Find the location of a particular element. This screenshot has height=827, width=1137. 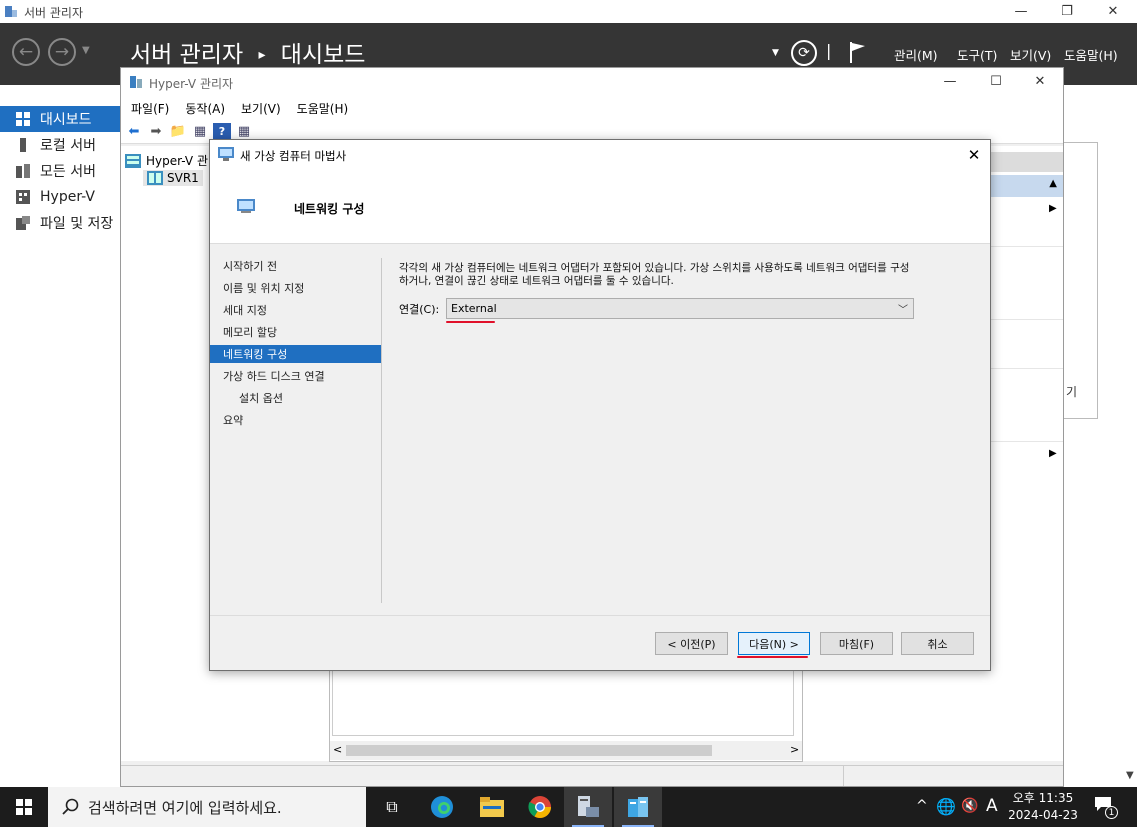

taskbar-clock: 오후 11:35 2024-04-23 is located at coordinates (1043, 807).